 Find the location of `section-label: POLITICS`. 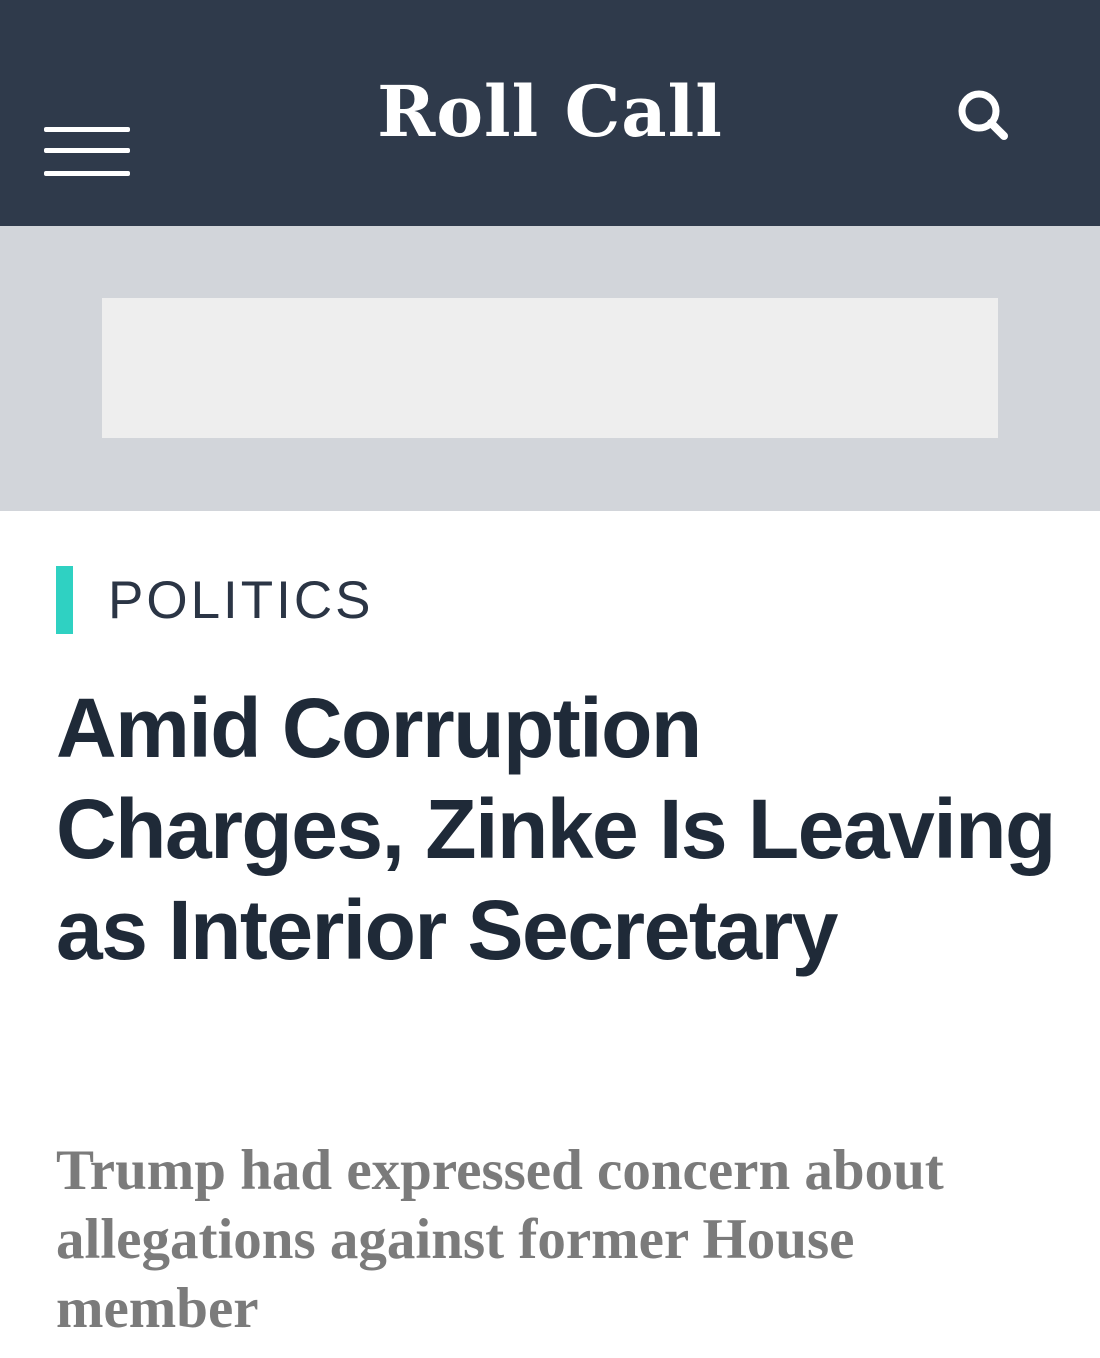

section-label: POLITICS is located at coordinates (241, 600).